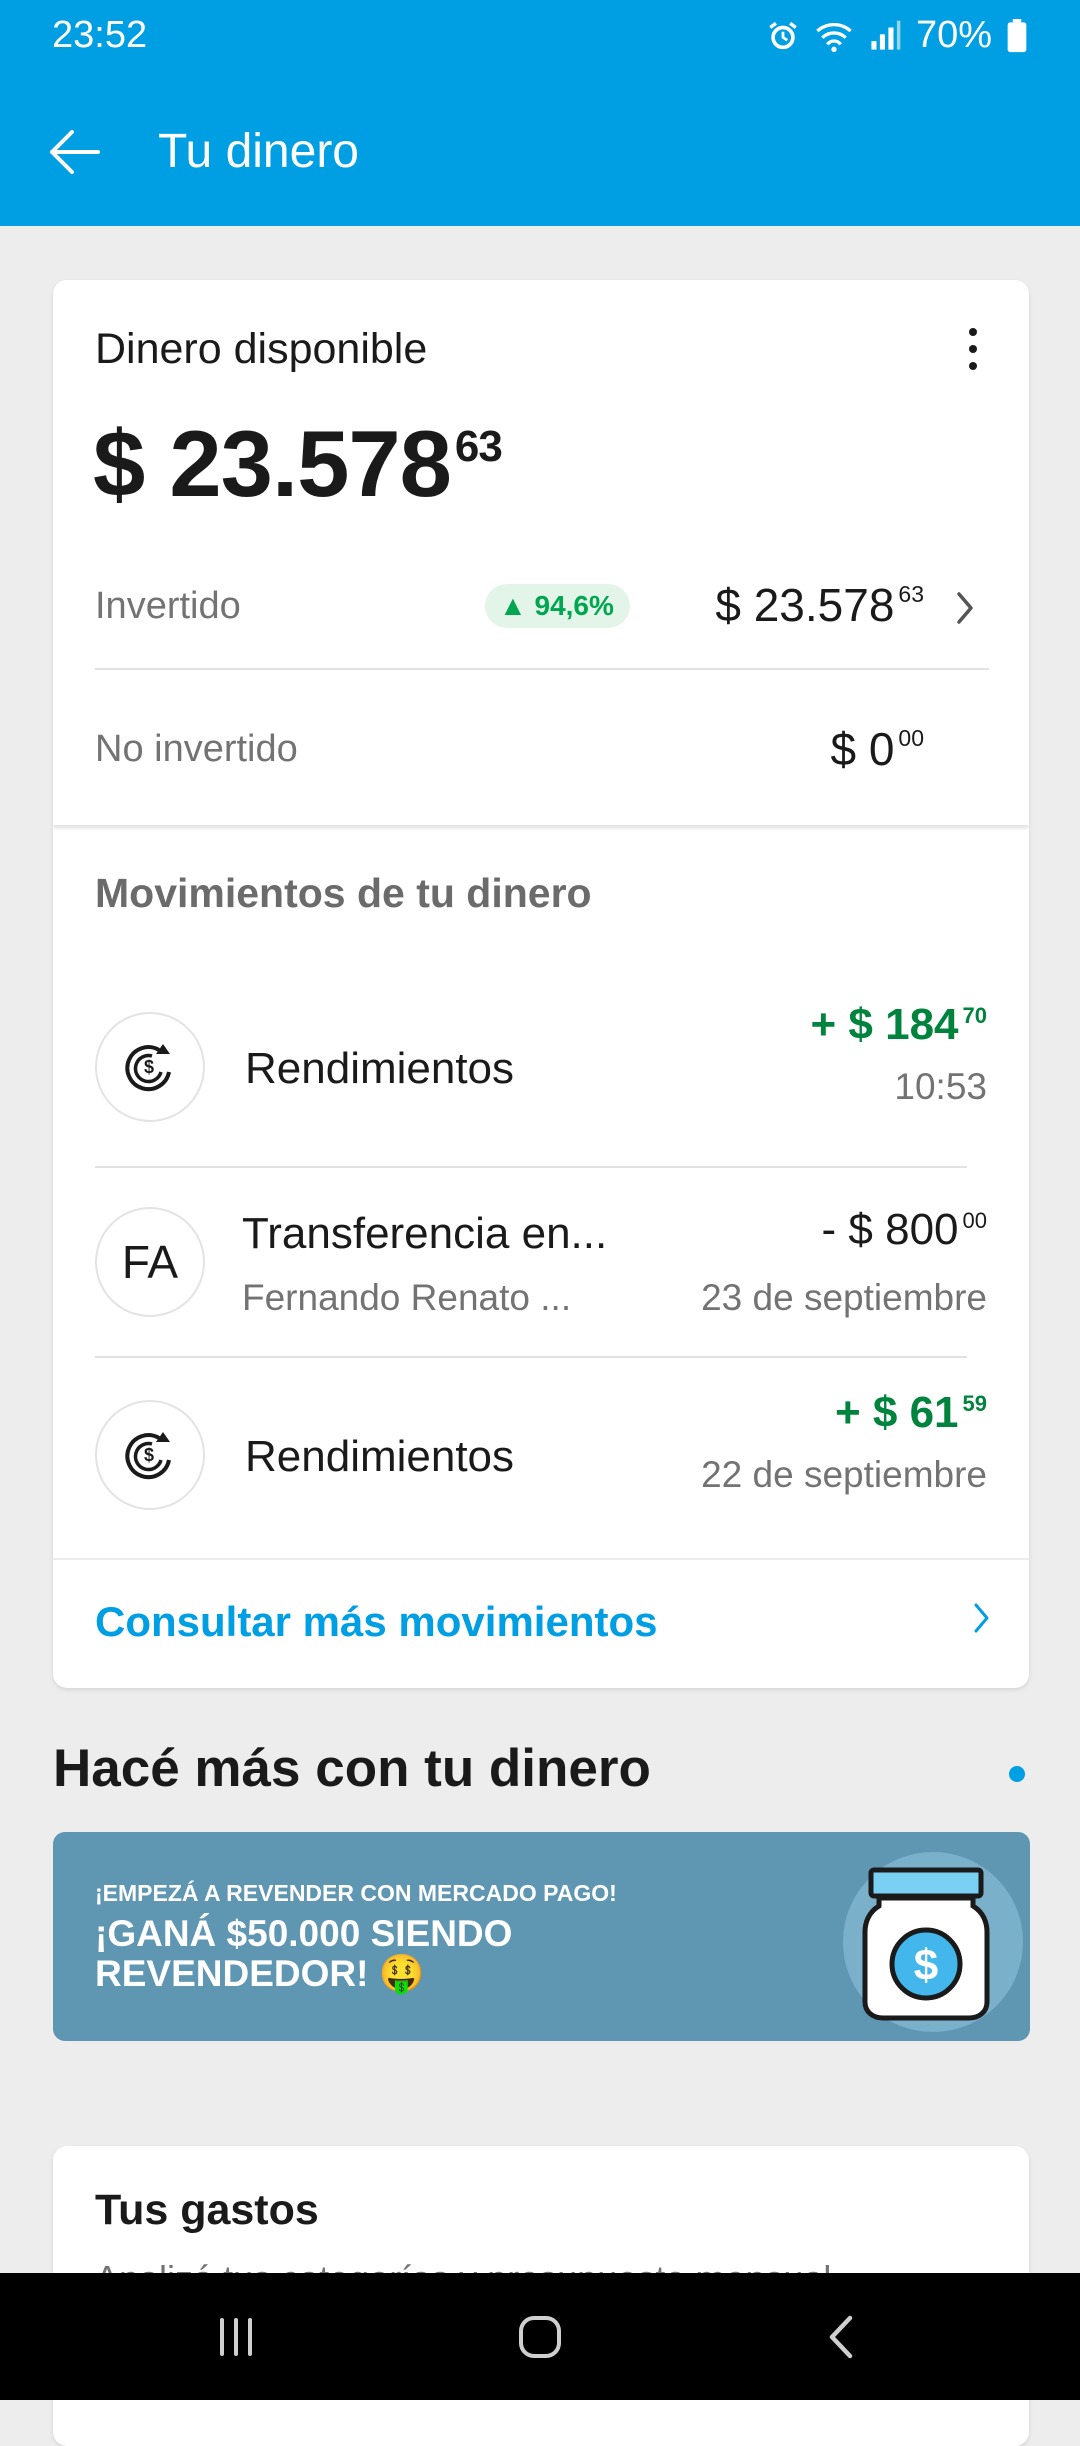 The image size is (1080, 2446). I want to click on signal-icon, so click(886, 35).